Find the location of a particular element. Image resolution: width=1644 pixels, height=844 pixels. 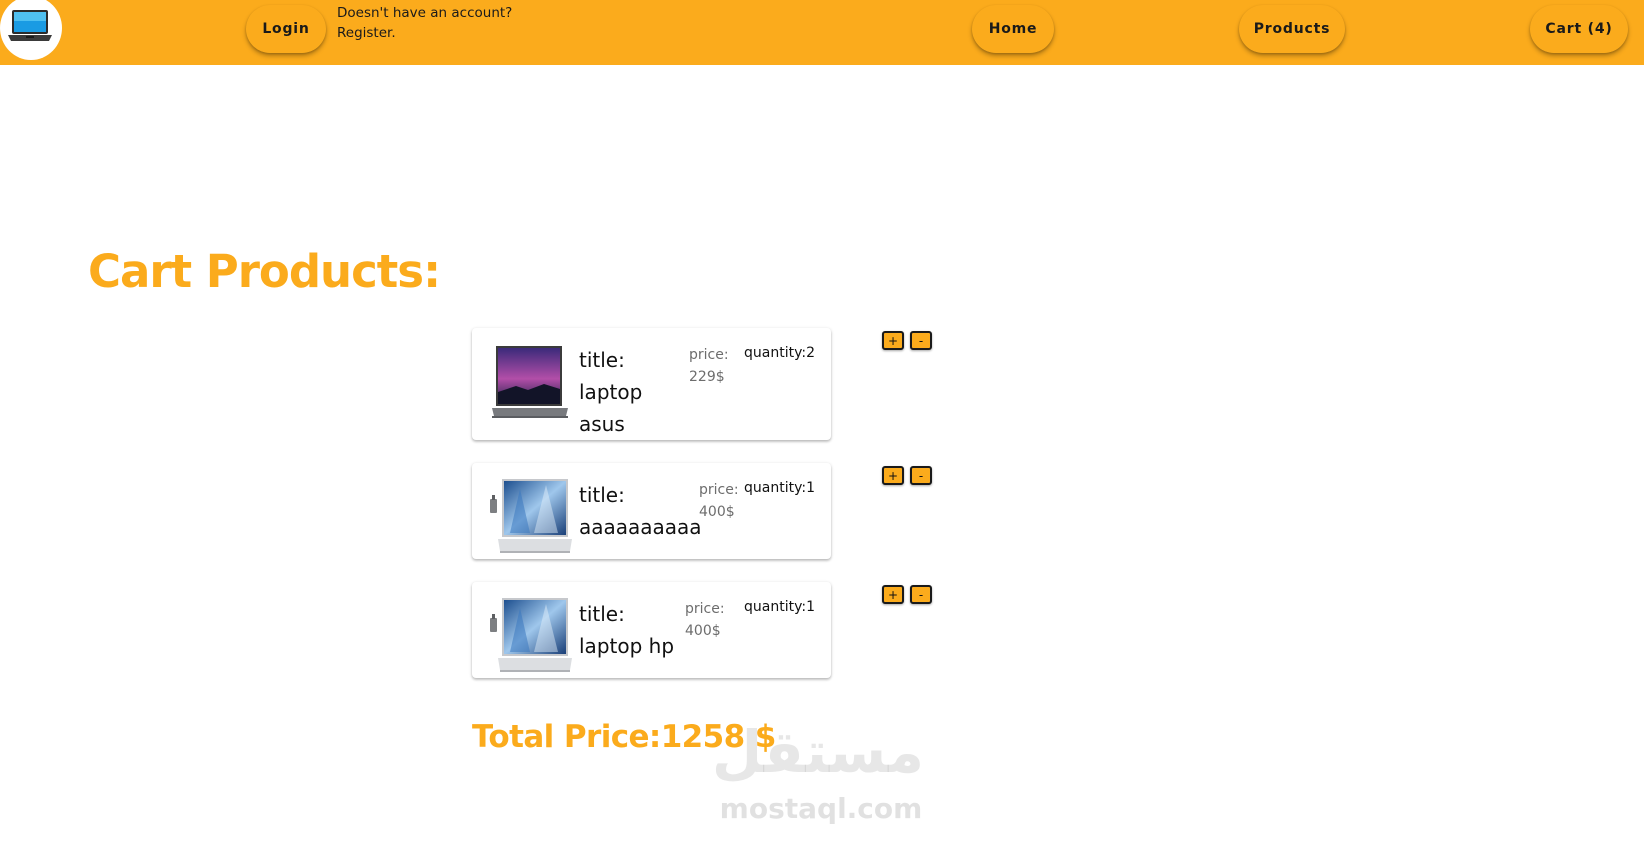

title-word: asus is located at coordinates (602, 424).